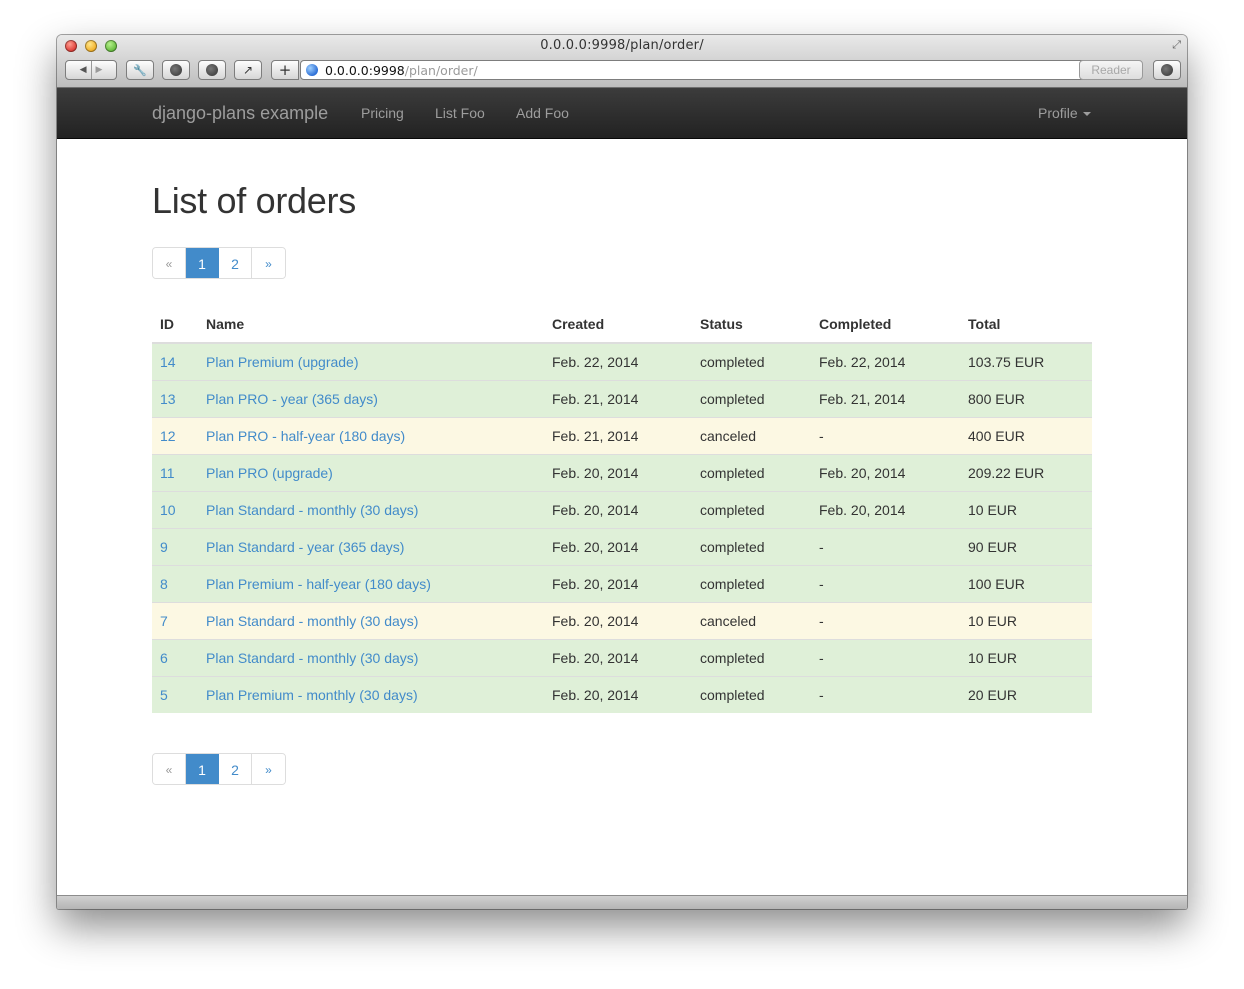 This screenshot has width=1244, height=989. I want to click on wrench-icon: 🔧, so click(140, 70).